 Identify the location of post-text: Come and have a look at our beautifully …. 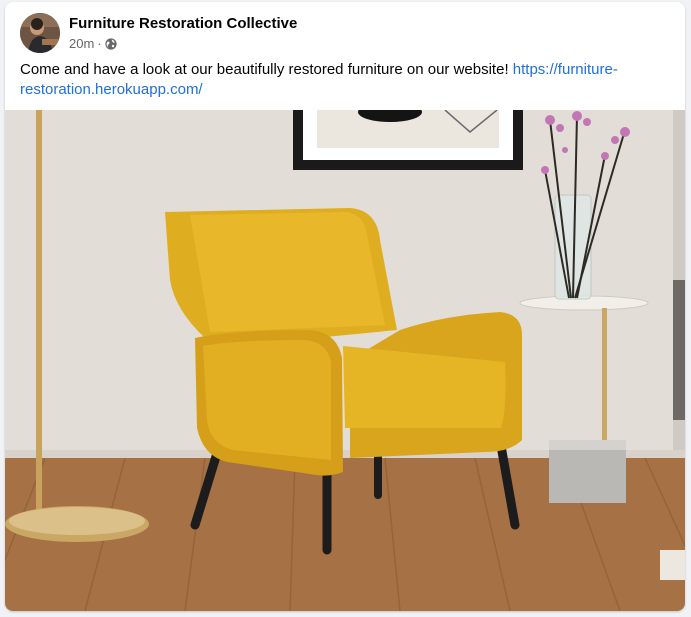
(266, 69).